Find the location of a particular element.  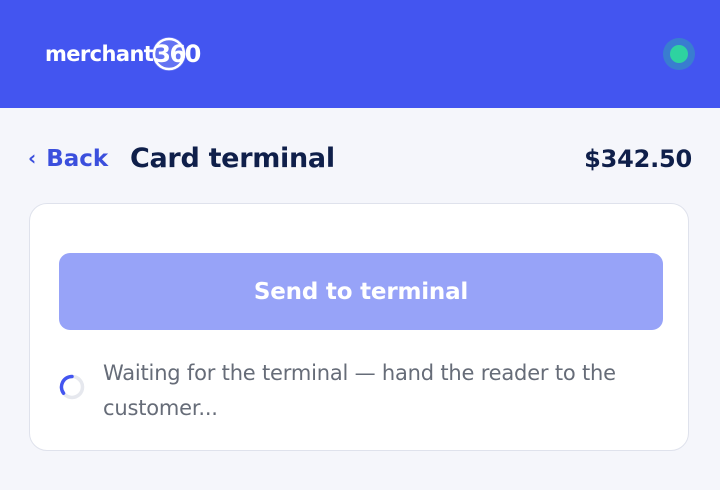

merchant360-logo: merchant 360 is located at coordinates (123, 54).